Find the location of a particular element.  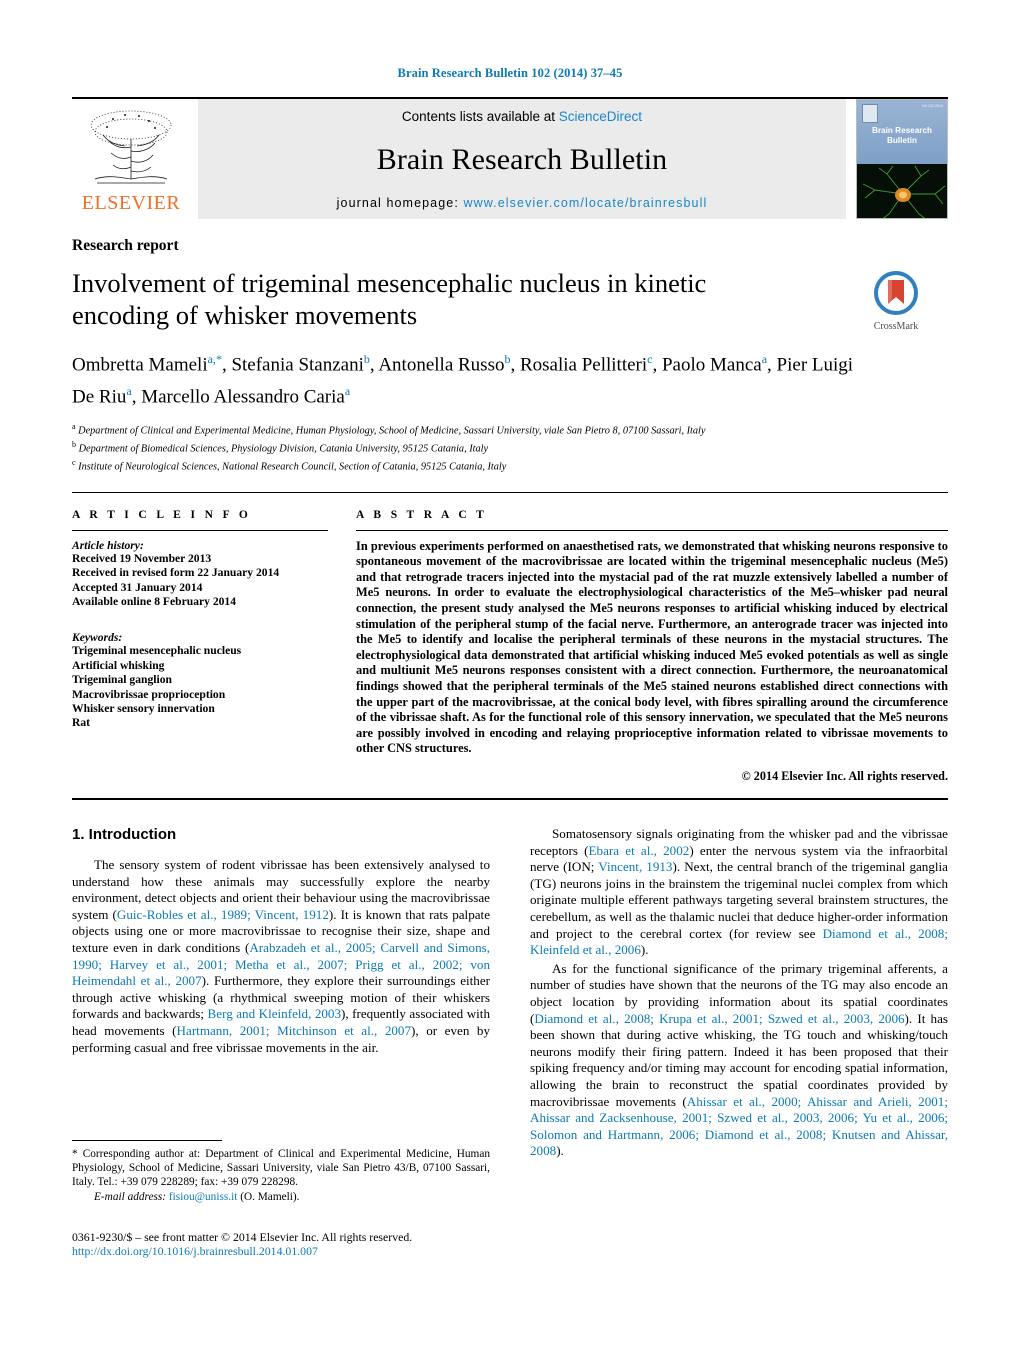

affiliation-marker-c: c is located at coordinates (74, 462).